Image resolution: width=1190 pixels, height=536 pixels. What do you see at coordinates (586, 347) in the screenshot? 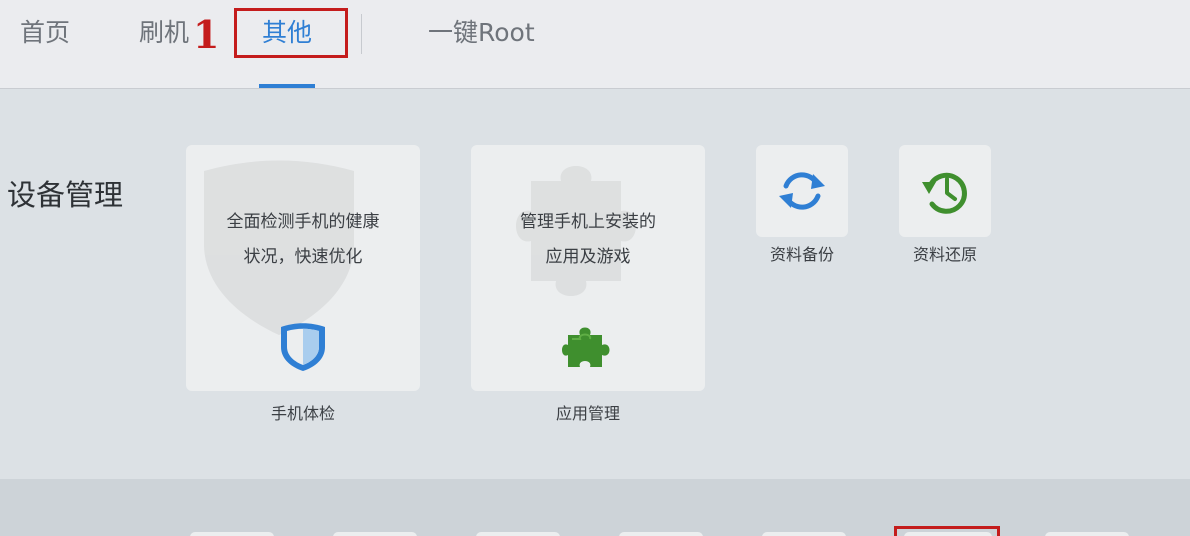
I see `puzzle-icon` at bounding box center [586, 347].